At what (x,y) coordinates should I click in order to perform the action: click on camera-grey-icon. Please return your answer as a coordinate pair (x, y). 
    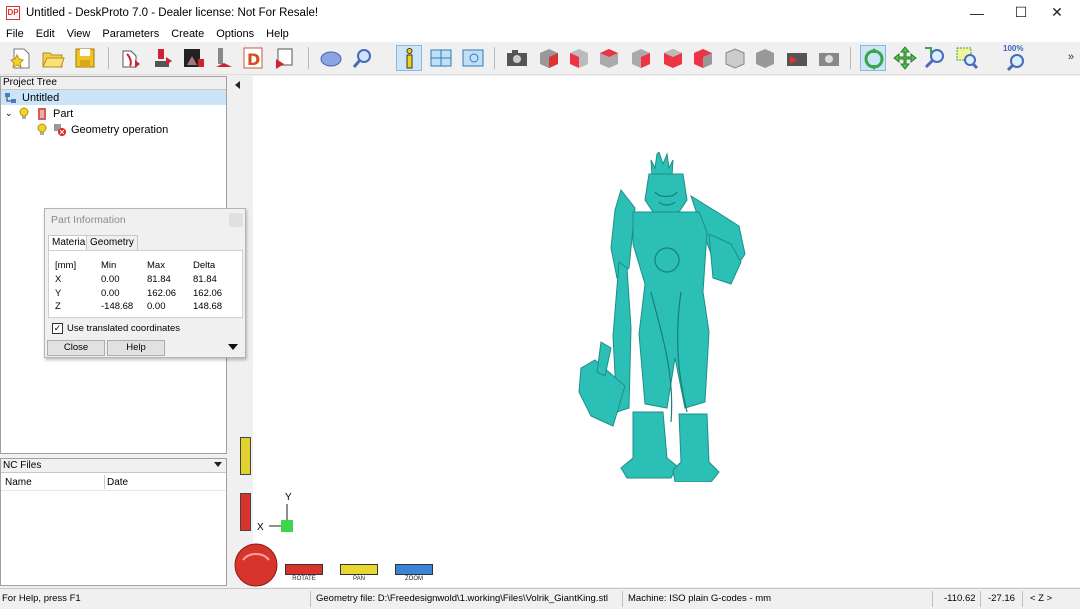
    Looking at the image, I should click on (829, 58).